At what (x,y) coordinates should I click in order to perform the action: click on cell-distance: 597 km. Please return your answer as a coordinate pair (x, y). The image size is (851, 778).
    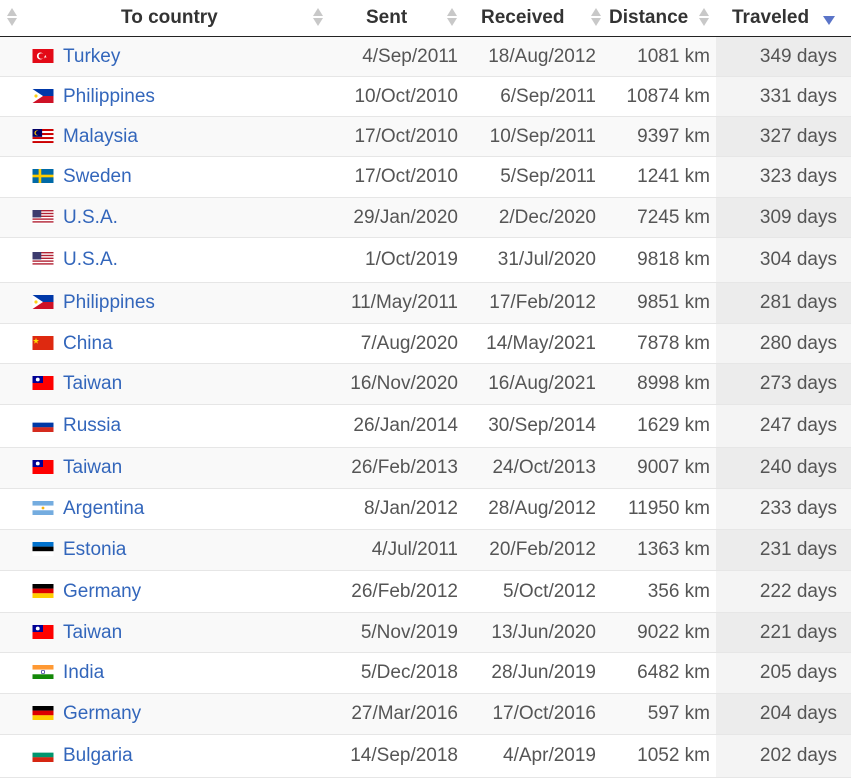
    Looking at the image, I should click on (659, 714).